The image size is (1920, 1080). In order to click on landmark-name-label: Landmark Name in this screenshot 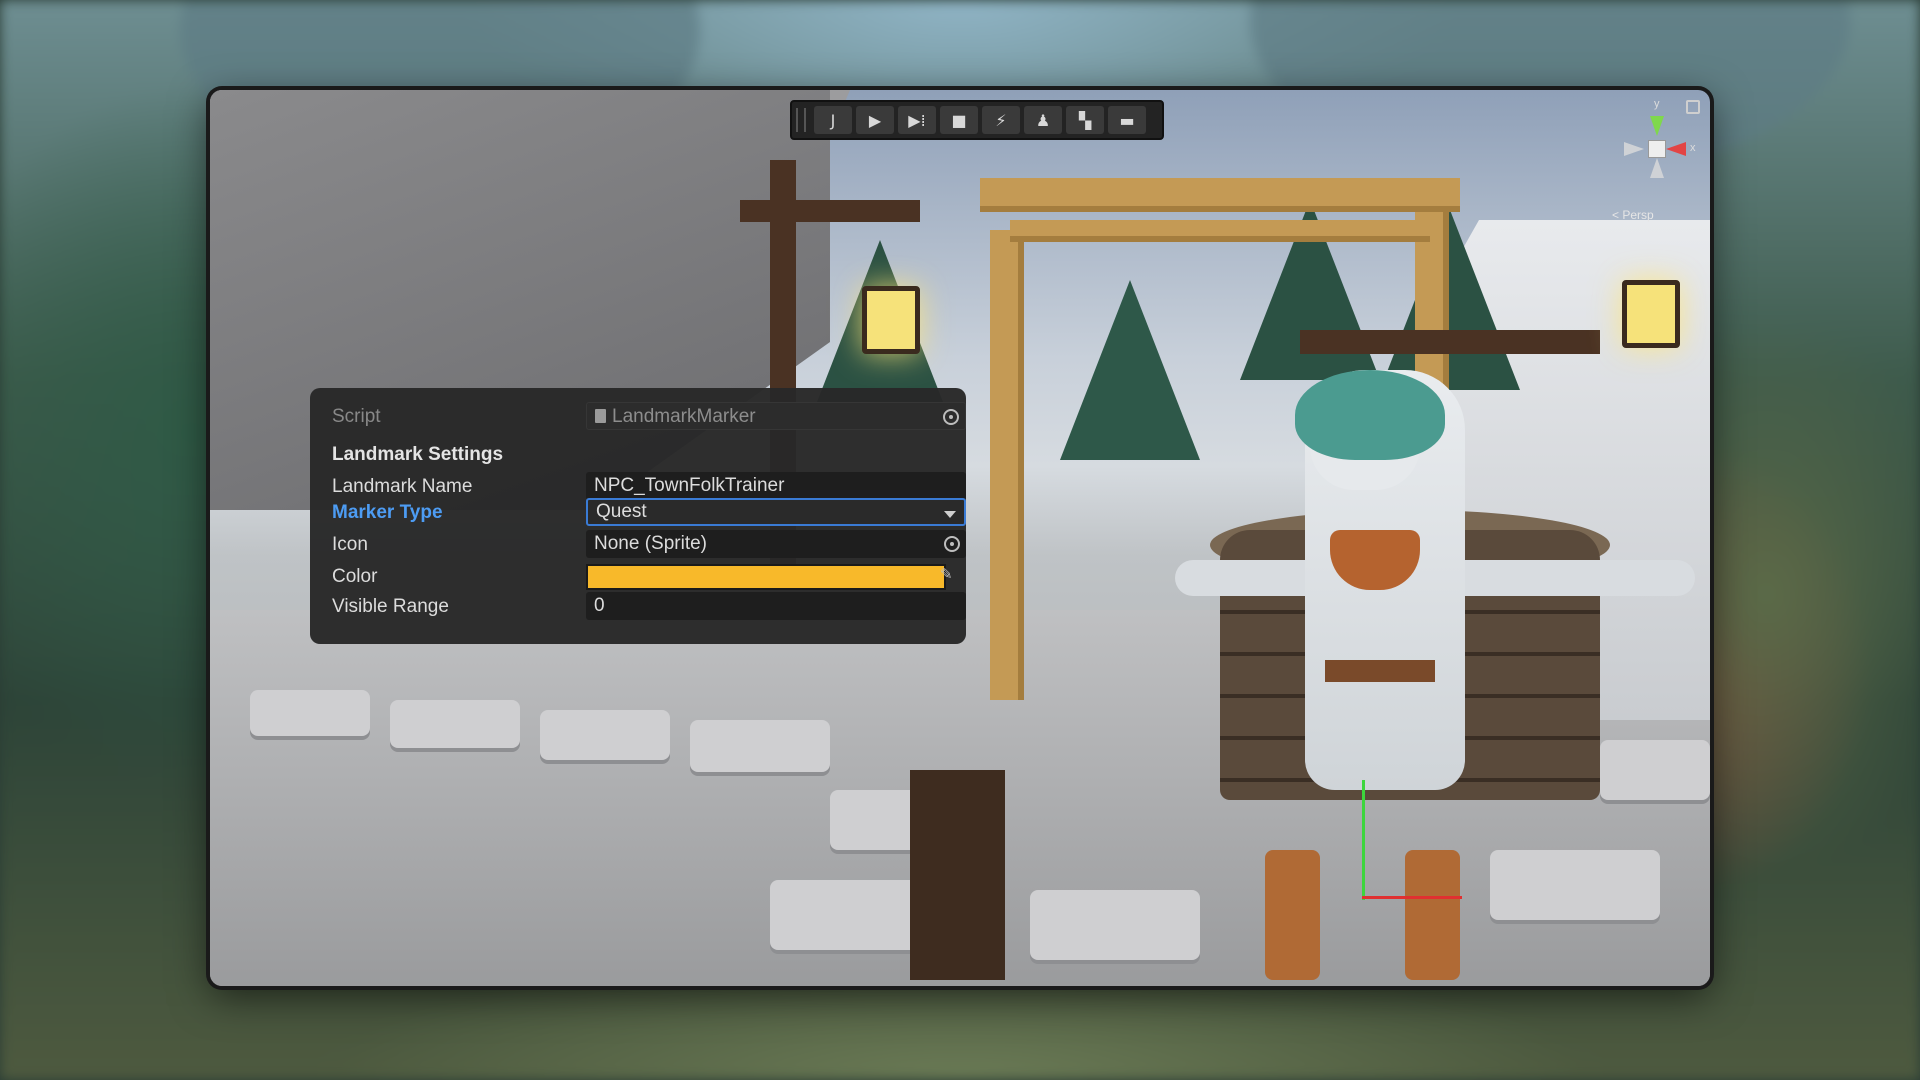, I will do `click(402, 486)`.